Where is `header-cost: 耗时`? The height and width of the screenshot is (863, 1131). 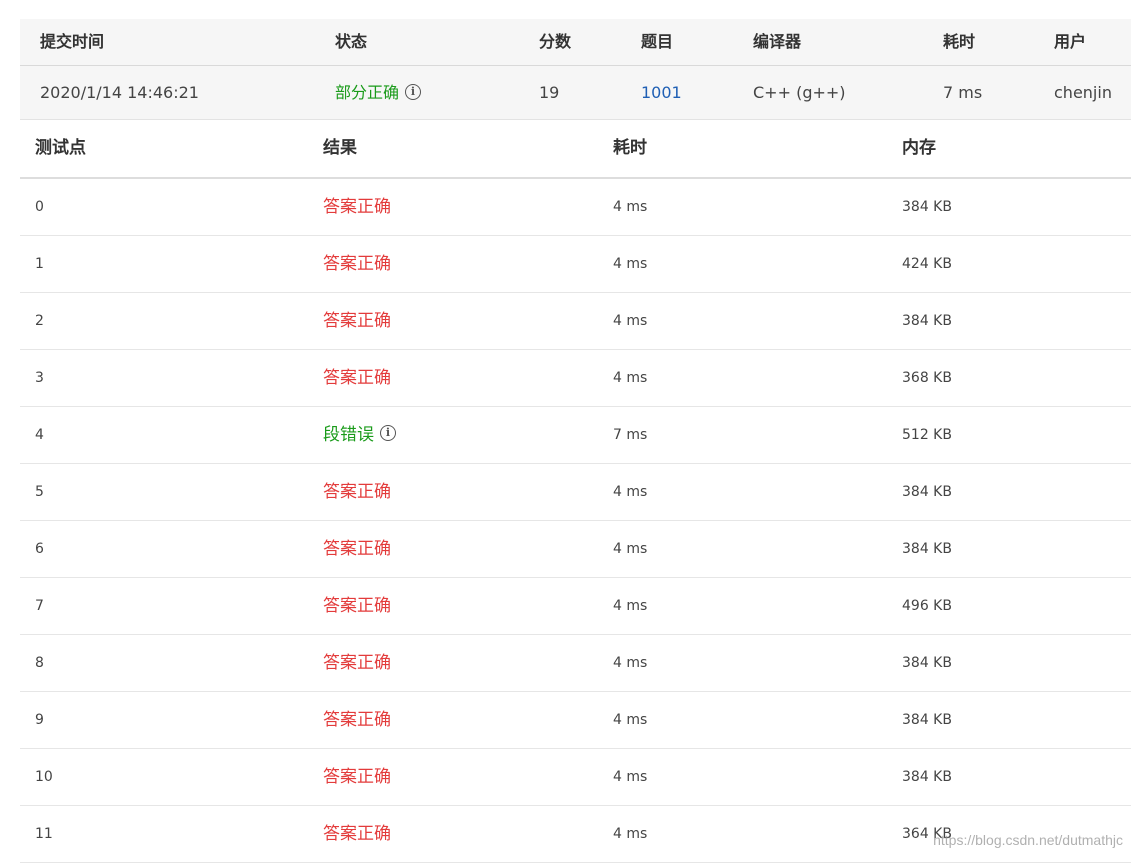 header-cost: 耗时 is located at coordinates (959, 41).